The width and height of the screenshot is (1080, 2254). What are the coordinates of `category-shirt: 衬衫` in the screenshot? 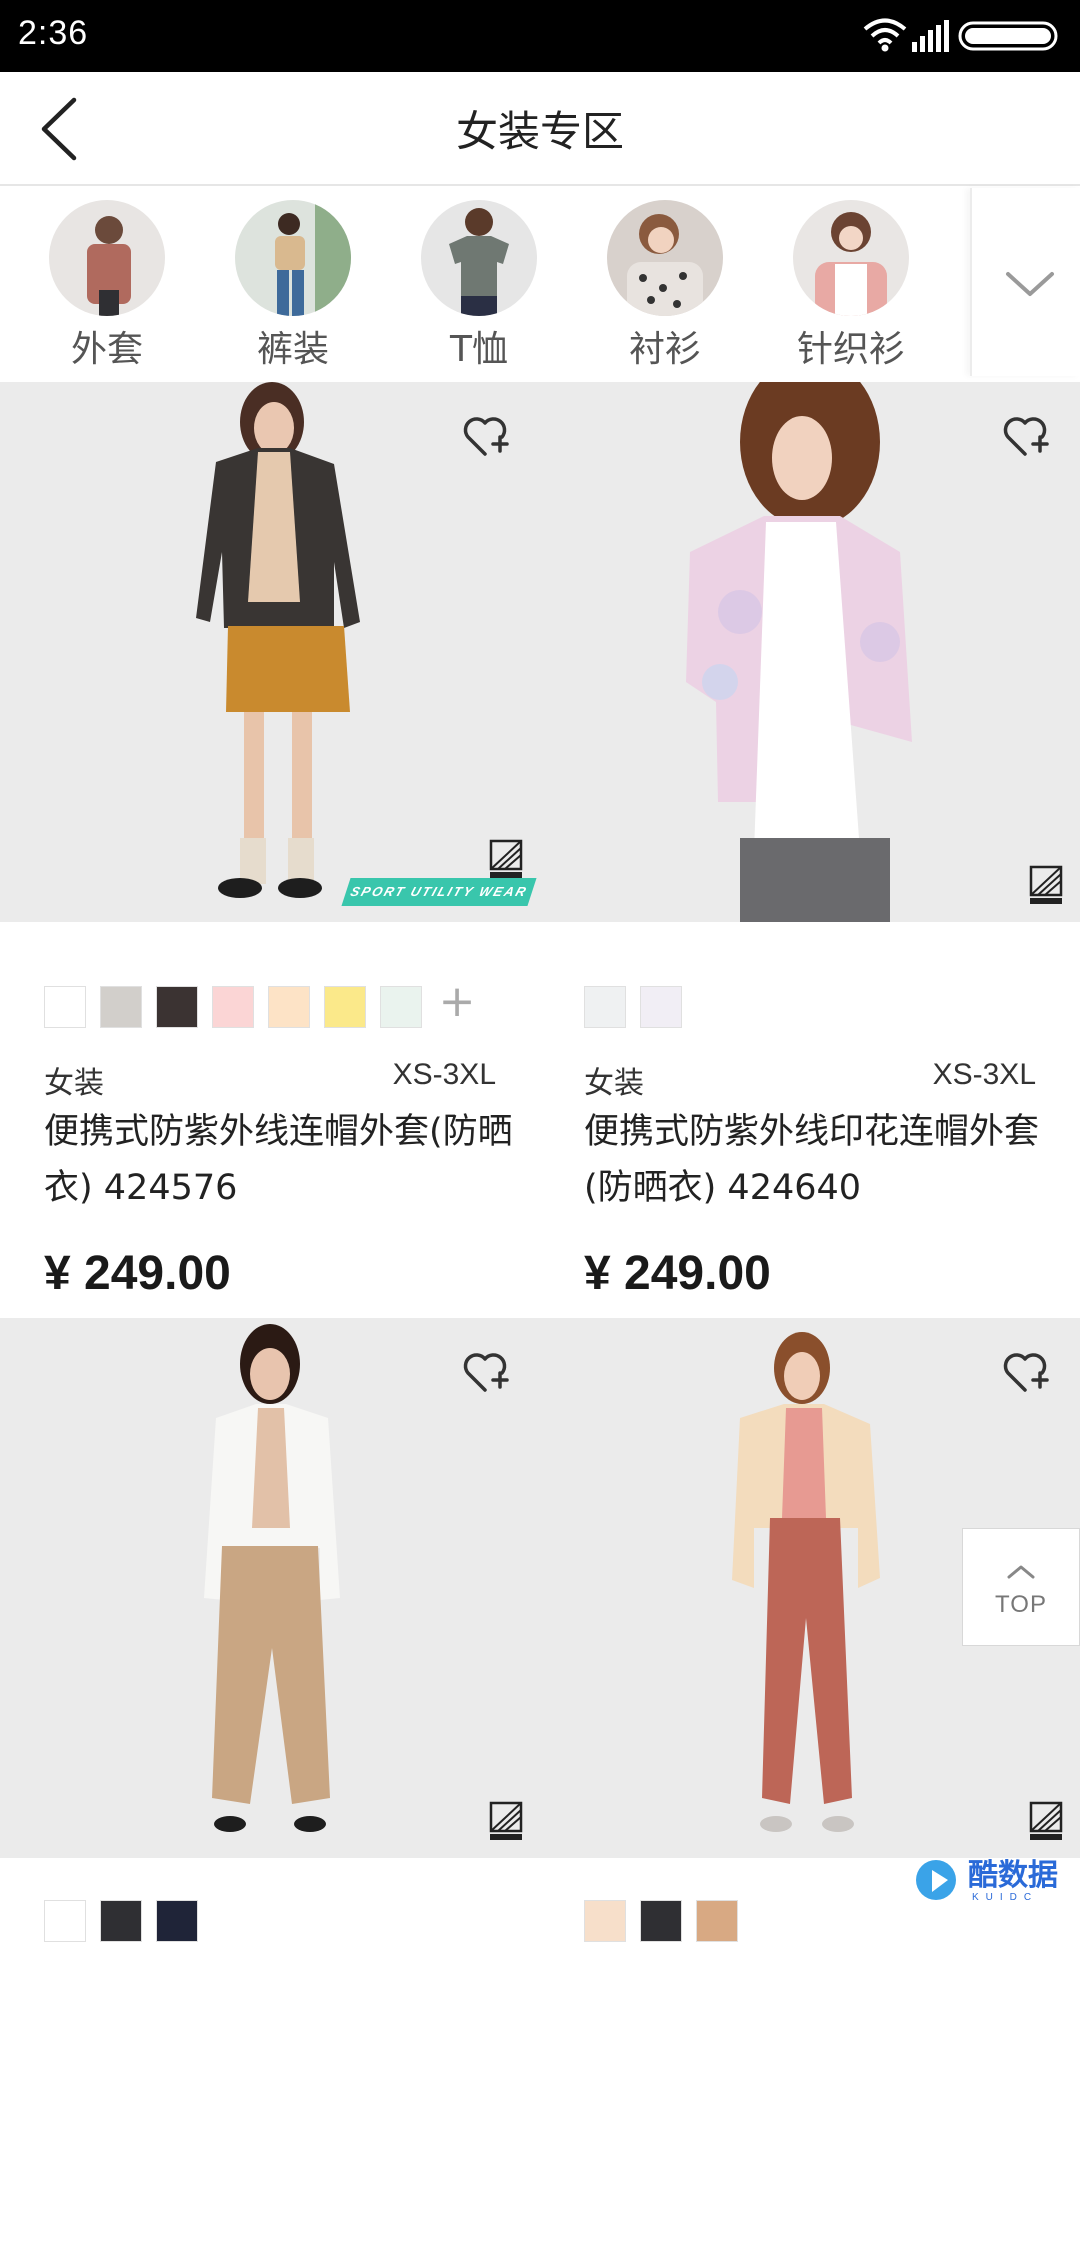 It's located at (665, 285).